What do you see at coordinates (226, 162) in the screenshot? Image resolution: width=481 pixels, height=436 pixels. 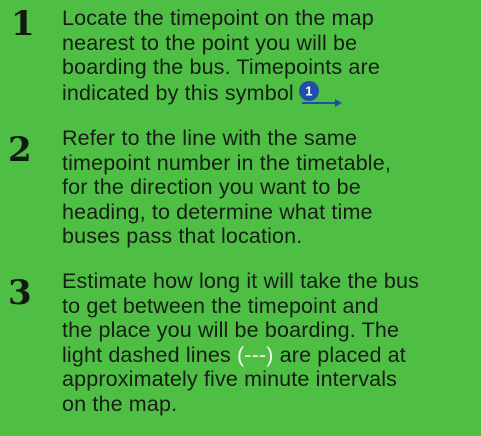 I see `step-2-line-2: timepoint number in the timetable,` at bounding box center [226, 162].